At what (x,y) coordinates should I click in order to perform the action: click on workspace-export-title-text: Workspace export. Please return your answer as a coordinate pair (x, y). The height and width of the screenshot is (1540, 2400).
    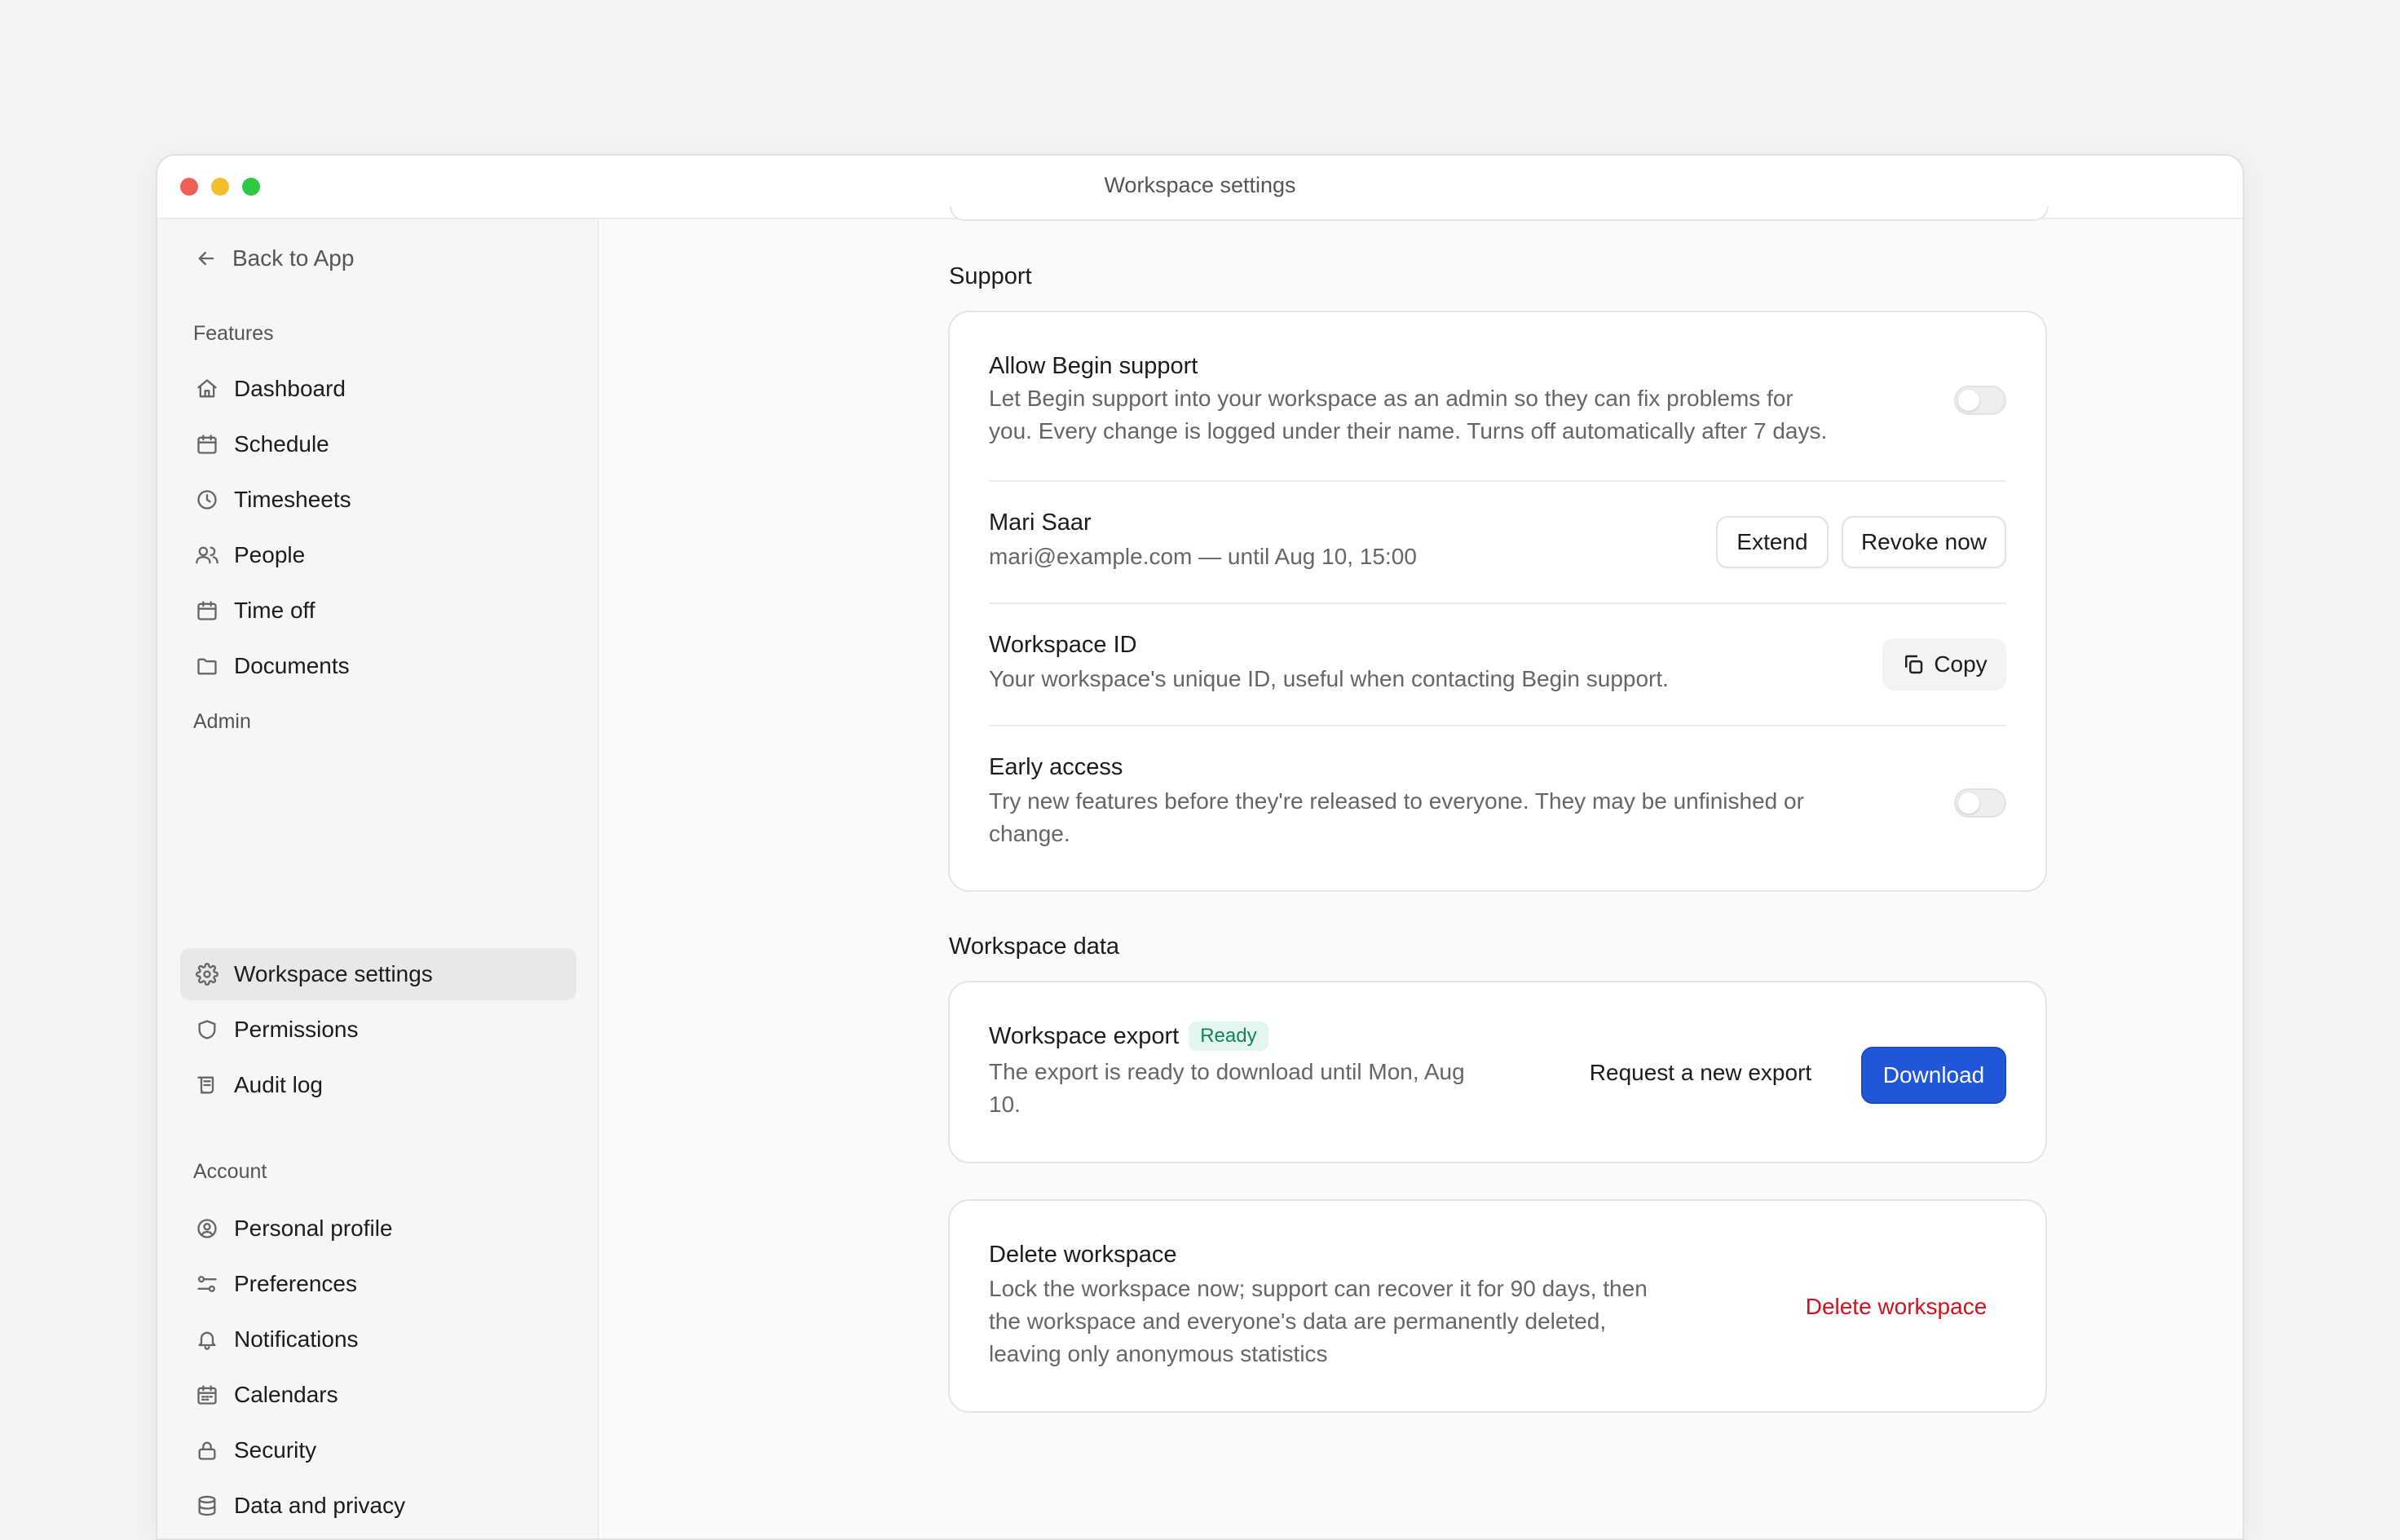
    Looking at the image, I should click on (1084, 1036).